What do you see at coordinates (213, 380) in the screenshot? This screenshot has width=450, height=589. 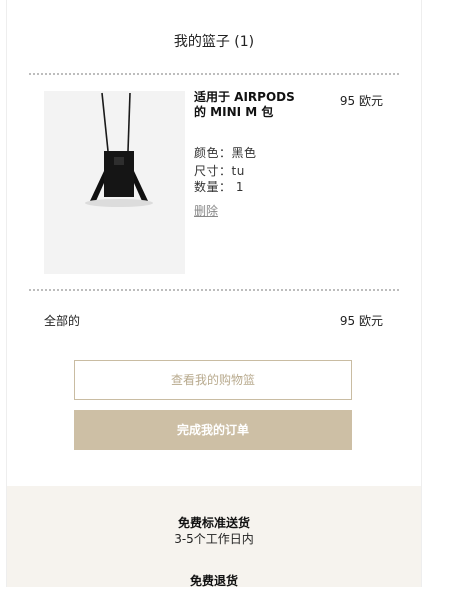 I see `view-cart-button: 查看我的购物篮` at bounding box center [213, 380].